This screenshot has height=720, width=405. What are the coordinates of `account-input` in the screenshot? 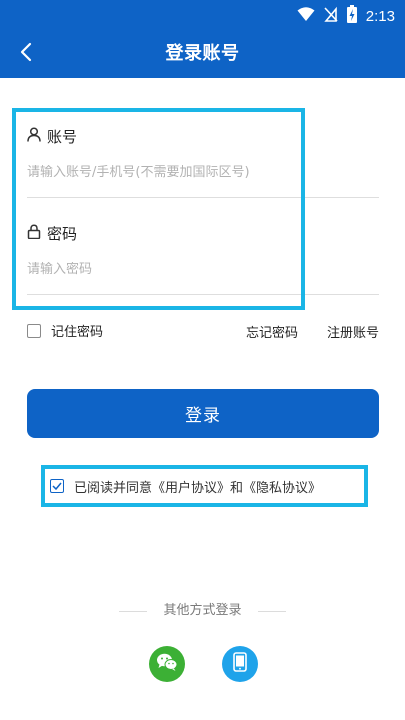 It's located at (203, 172).